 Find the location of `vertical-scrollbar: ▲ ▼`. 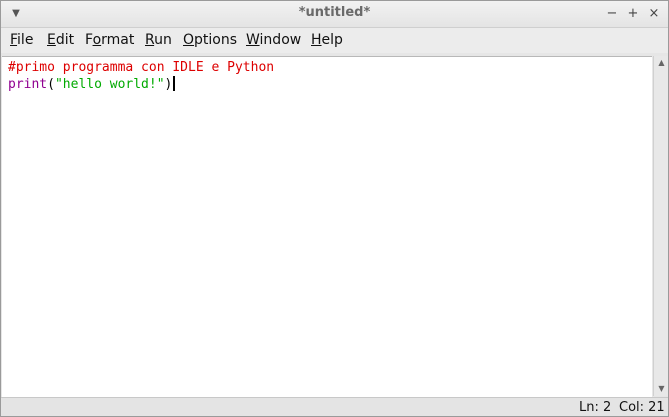

vertical-scrollbar: ▲ ▼ is located at coordinates (660, 226).